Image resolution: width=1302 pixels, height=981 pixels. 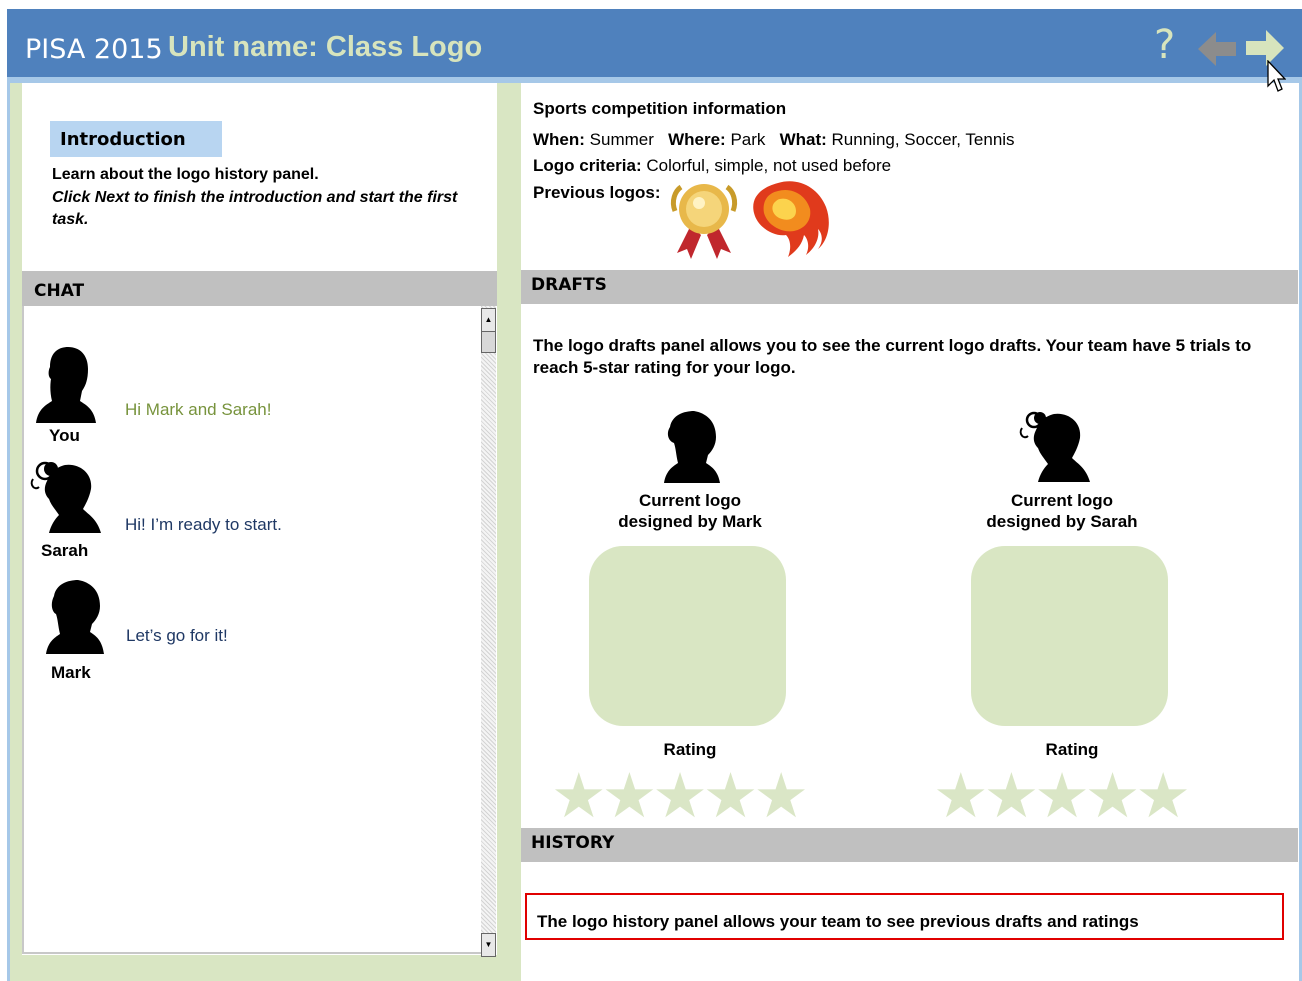 What do you see at coordinates (488, 320) in the screenshot?
I see `scroll-up-button: ▲` at bounding box center [488, 320].